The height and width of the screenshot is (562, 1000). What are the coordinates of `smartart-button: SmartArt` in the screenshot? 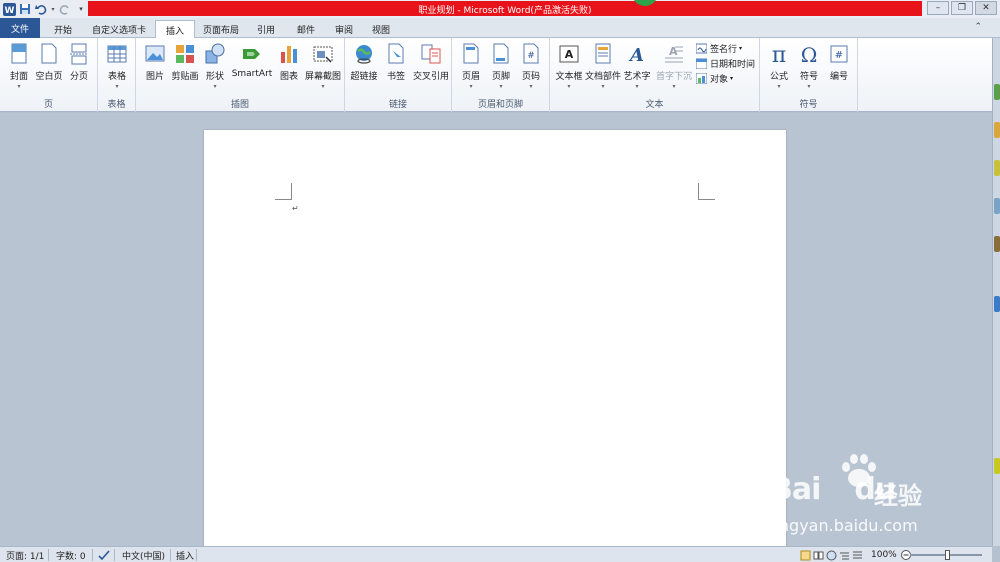 It's located at (252, 67).